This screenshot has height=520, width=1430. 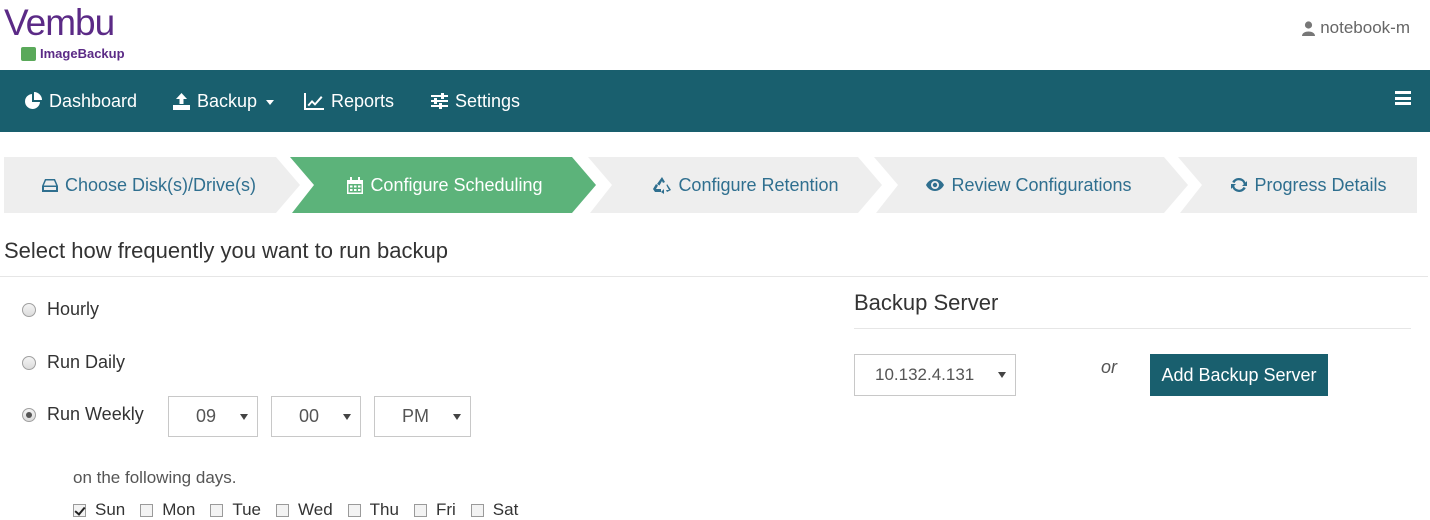 What do you see at coordinates (33, 100) in the screenshot?
I see `pie-chart-icon` at bounding box center [33, 100].